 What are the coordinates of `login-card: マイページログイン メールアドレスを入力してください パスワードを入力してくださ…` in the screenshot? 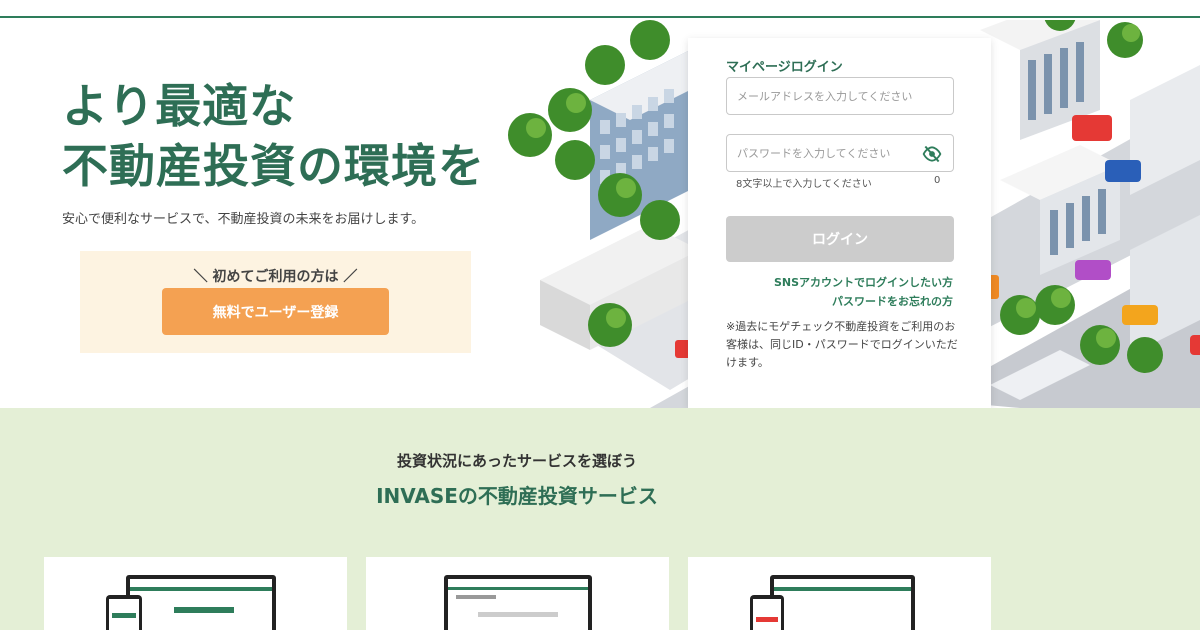 It's located at (839, 223).